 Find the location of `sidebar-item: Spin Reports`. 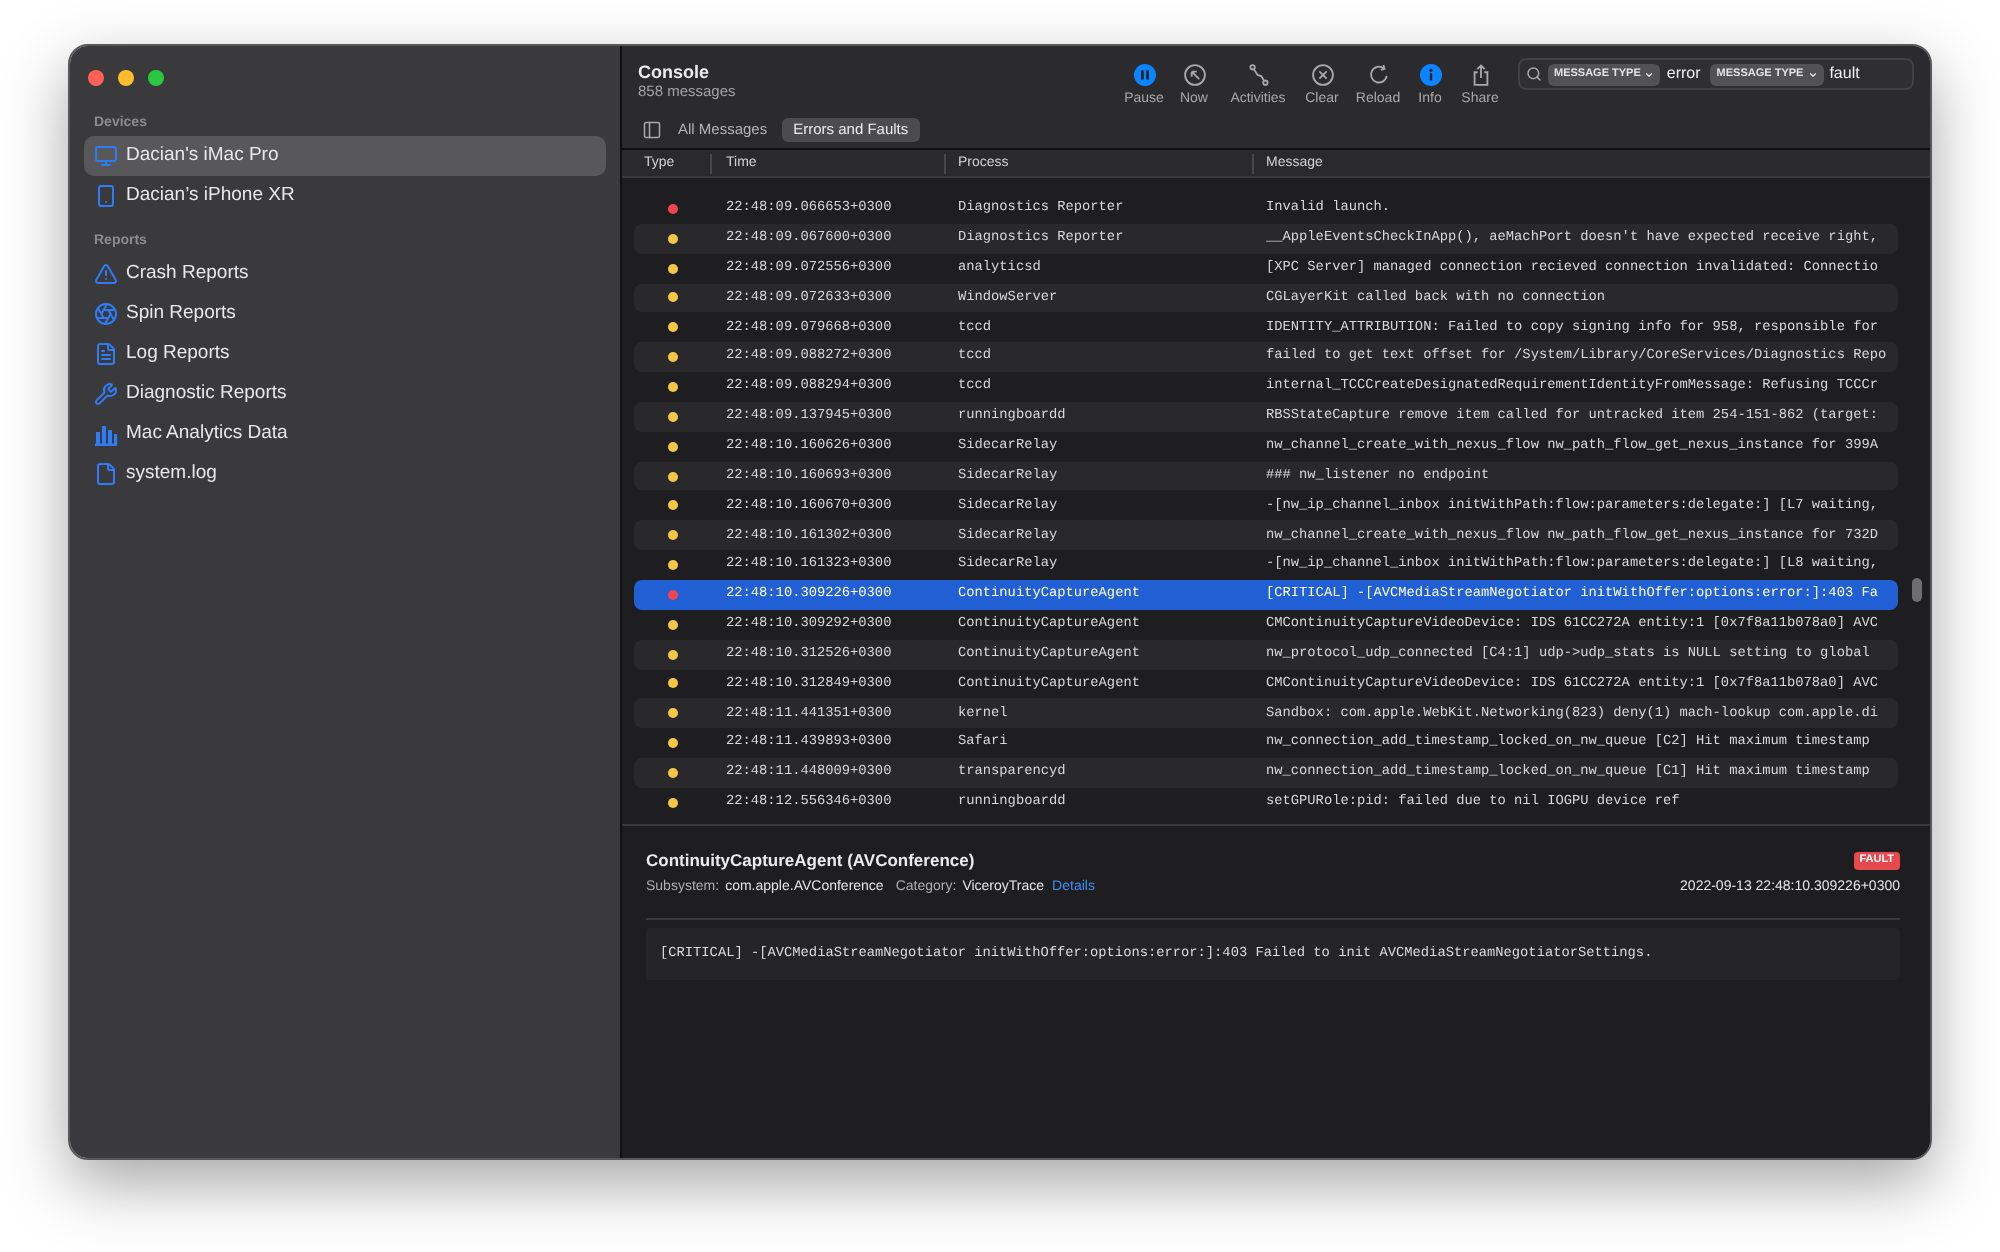

sidebar-item: Spin Reports is located at coordinates (345, 314).